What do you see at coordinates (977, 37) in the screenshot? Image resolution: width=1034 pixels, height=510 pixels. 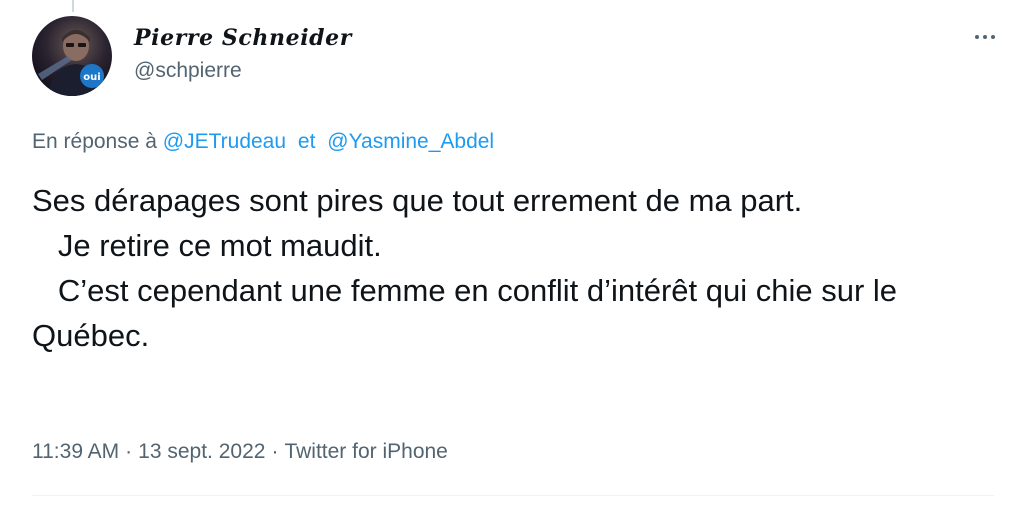 I see `more-horizontal-icon` at bounding box center [977, 37].